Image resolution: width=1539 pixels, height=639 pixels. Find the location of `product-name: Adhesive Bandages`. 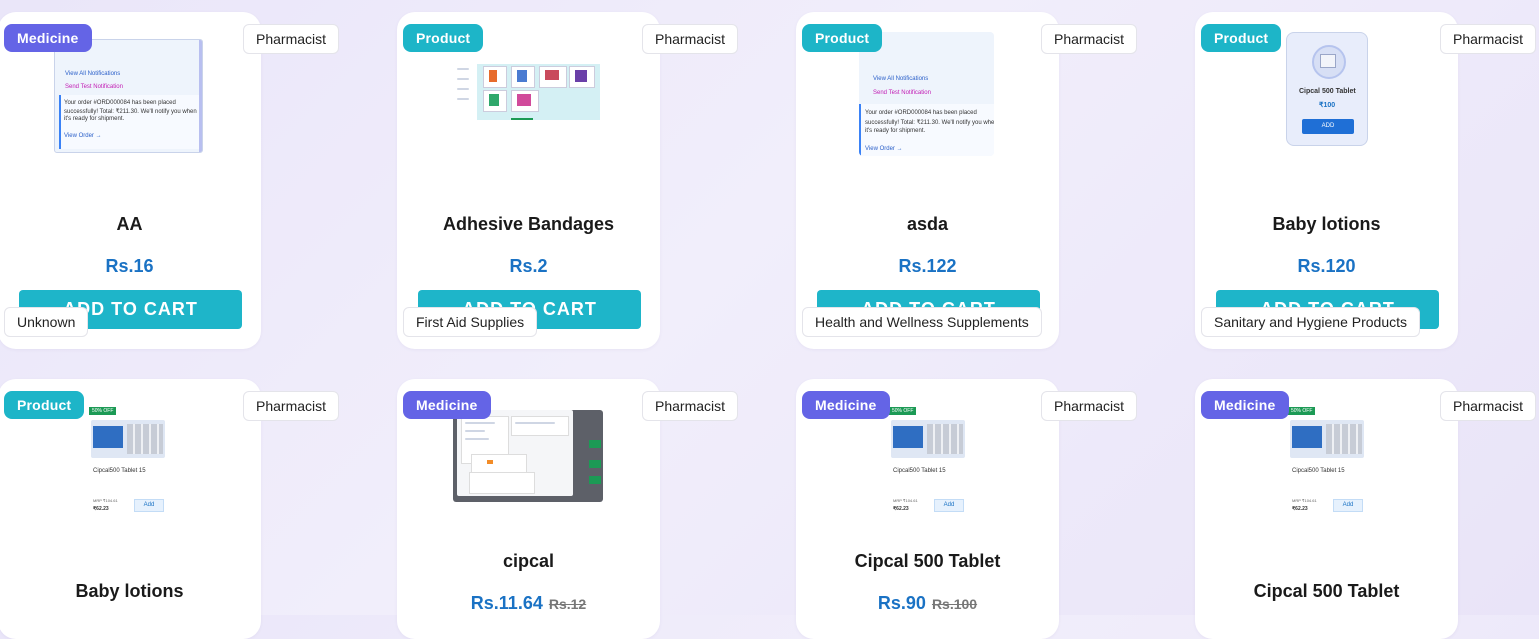

product-name: Adhesive Bandages is located at coordinates (528, 224).